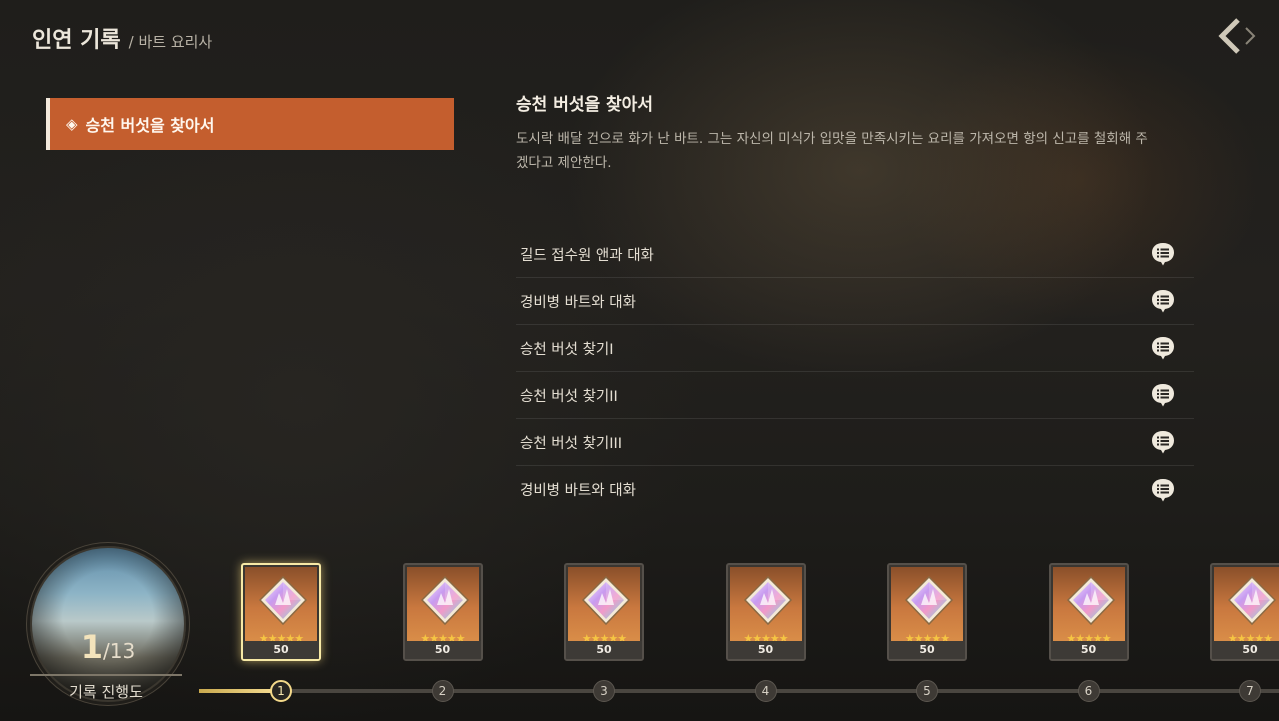 The width and height of the screenshot is (1279, 721). Describe the element at coordinates (250, 124) in the screenshot. I see `quest-tab-selected: ◈ 승천 버섯을 찾아서` at that location.